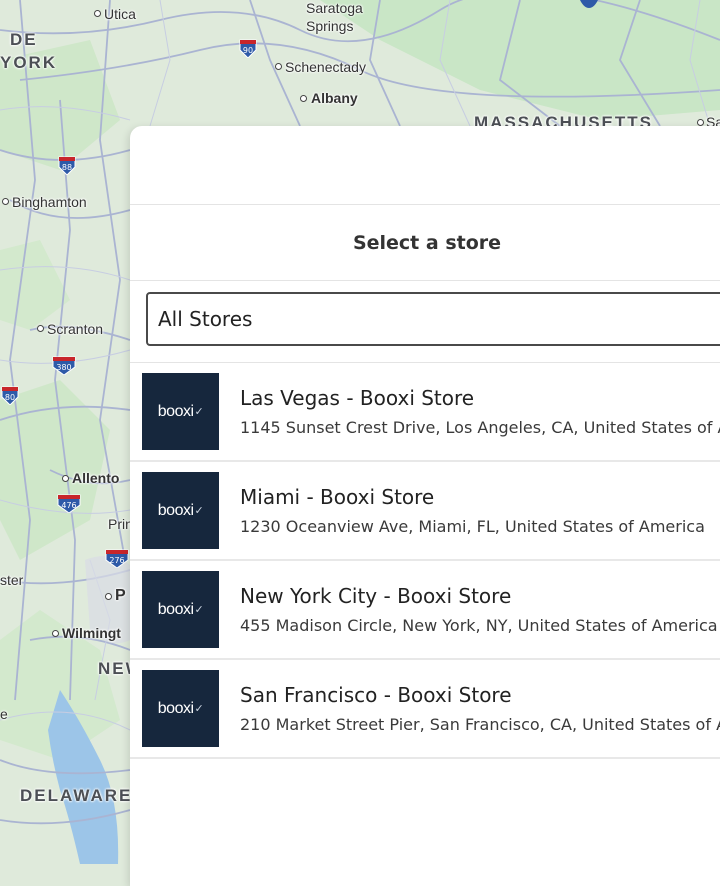  I want to click on map-label-philadelphia: P, so click(120, 595).